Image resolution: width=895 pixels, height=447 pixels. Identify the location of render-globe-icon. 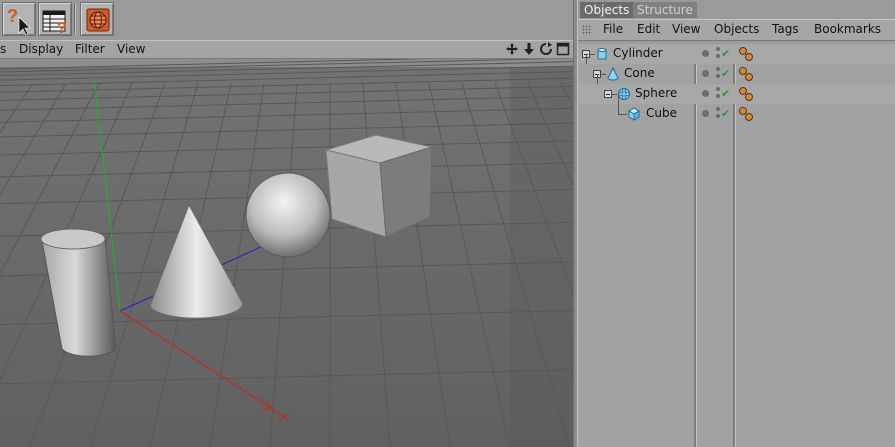
(98, 20).